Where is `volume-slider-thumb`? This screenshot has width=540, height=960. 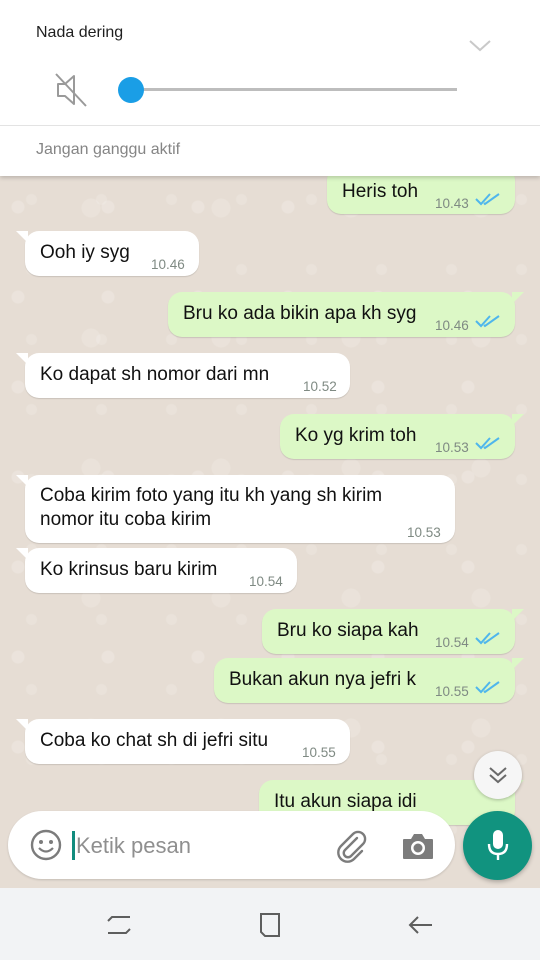 volume-slider-thumb is located at coordinates (131, 90).